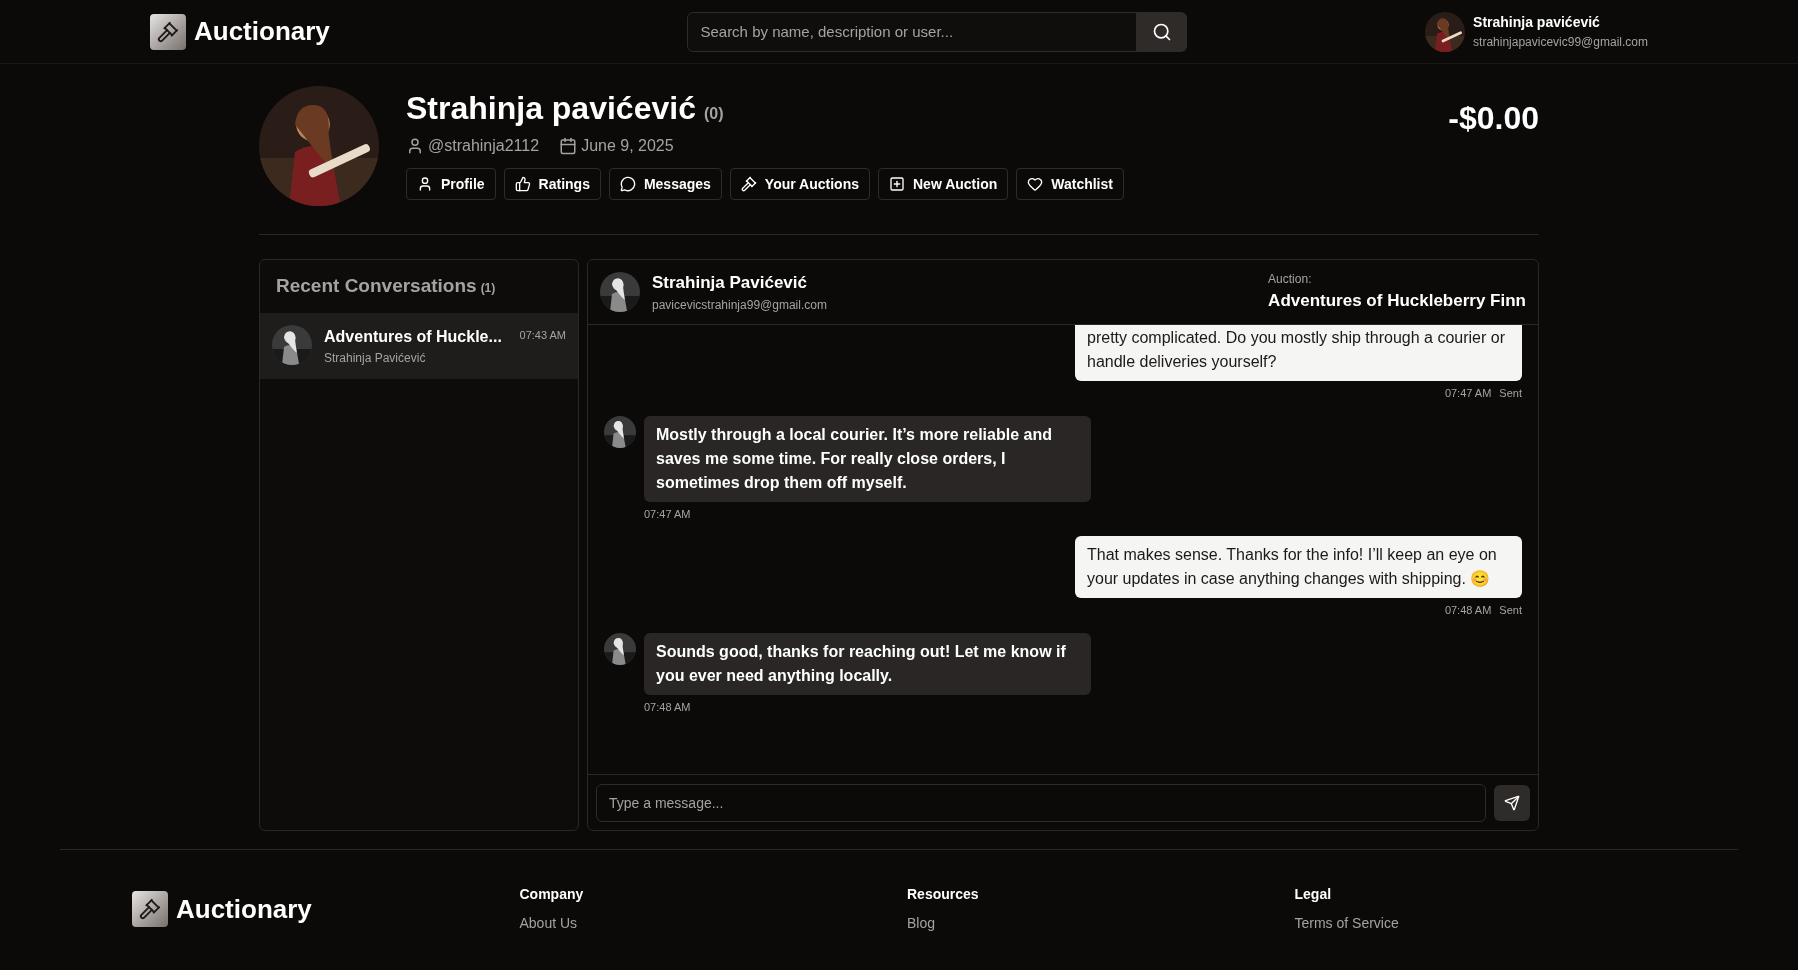 This screenshot has height=970, width=1798. What do you see at coordinates (1397, 301) in the screenshot?
I see `auction-title: Adventures of Huckleberry Finn` at bounding box center [1397, 301].